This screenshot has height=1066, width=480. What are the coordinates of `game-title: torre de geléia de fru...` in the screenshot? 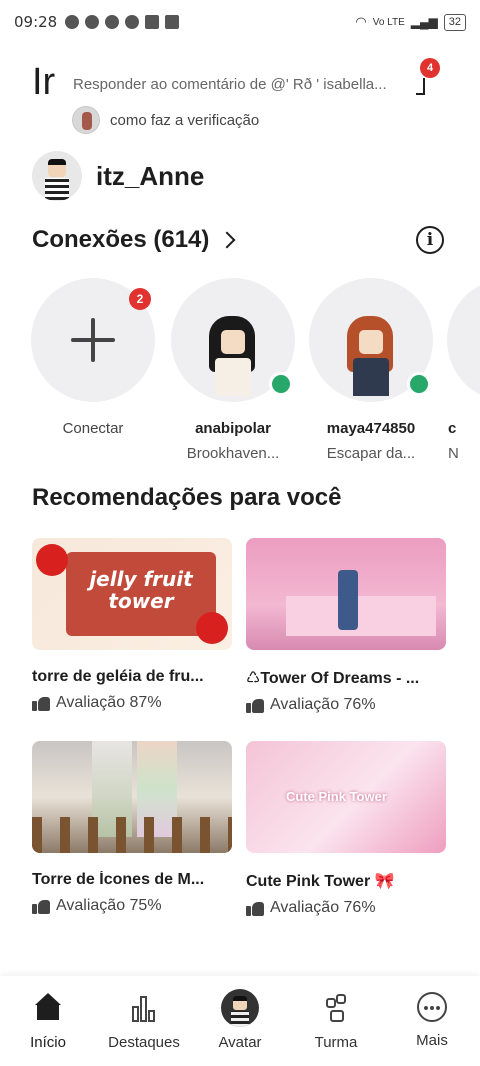 It's located at (118, 676).